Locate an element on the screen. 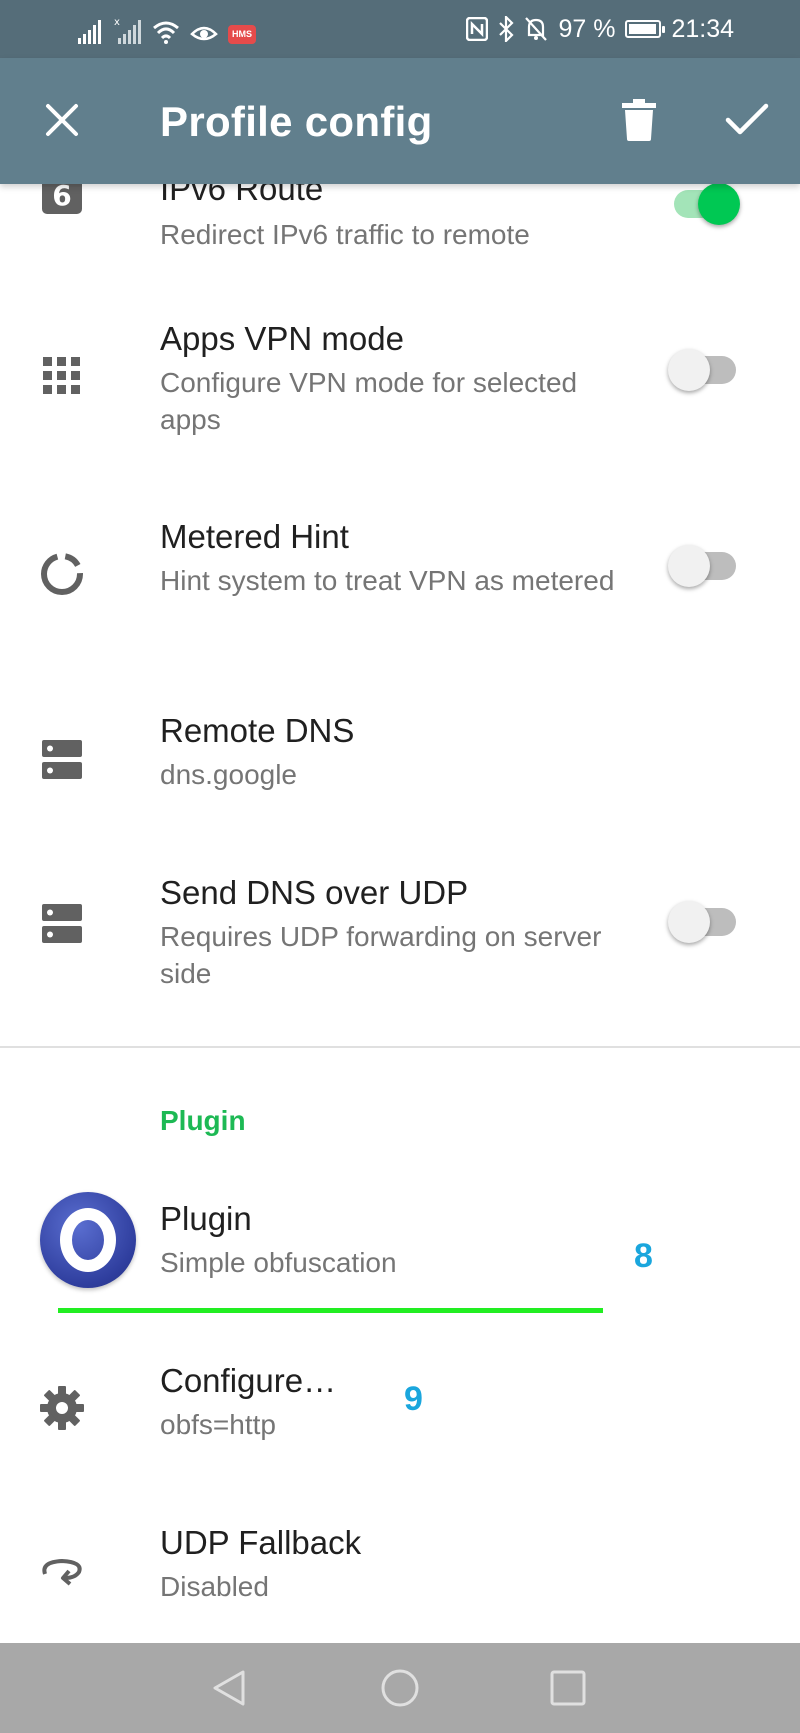 The image size is (800, 1733). status-left-icons: x HMS is located at coordinates (167, 29).